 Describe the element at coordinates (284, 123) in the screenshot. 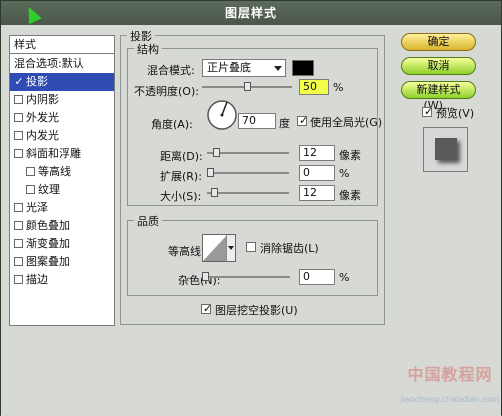

I see `angle-unit: 度` at that location.